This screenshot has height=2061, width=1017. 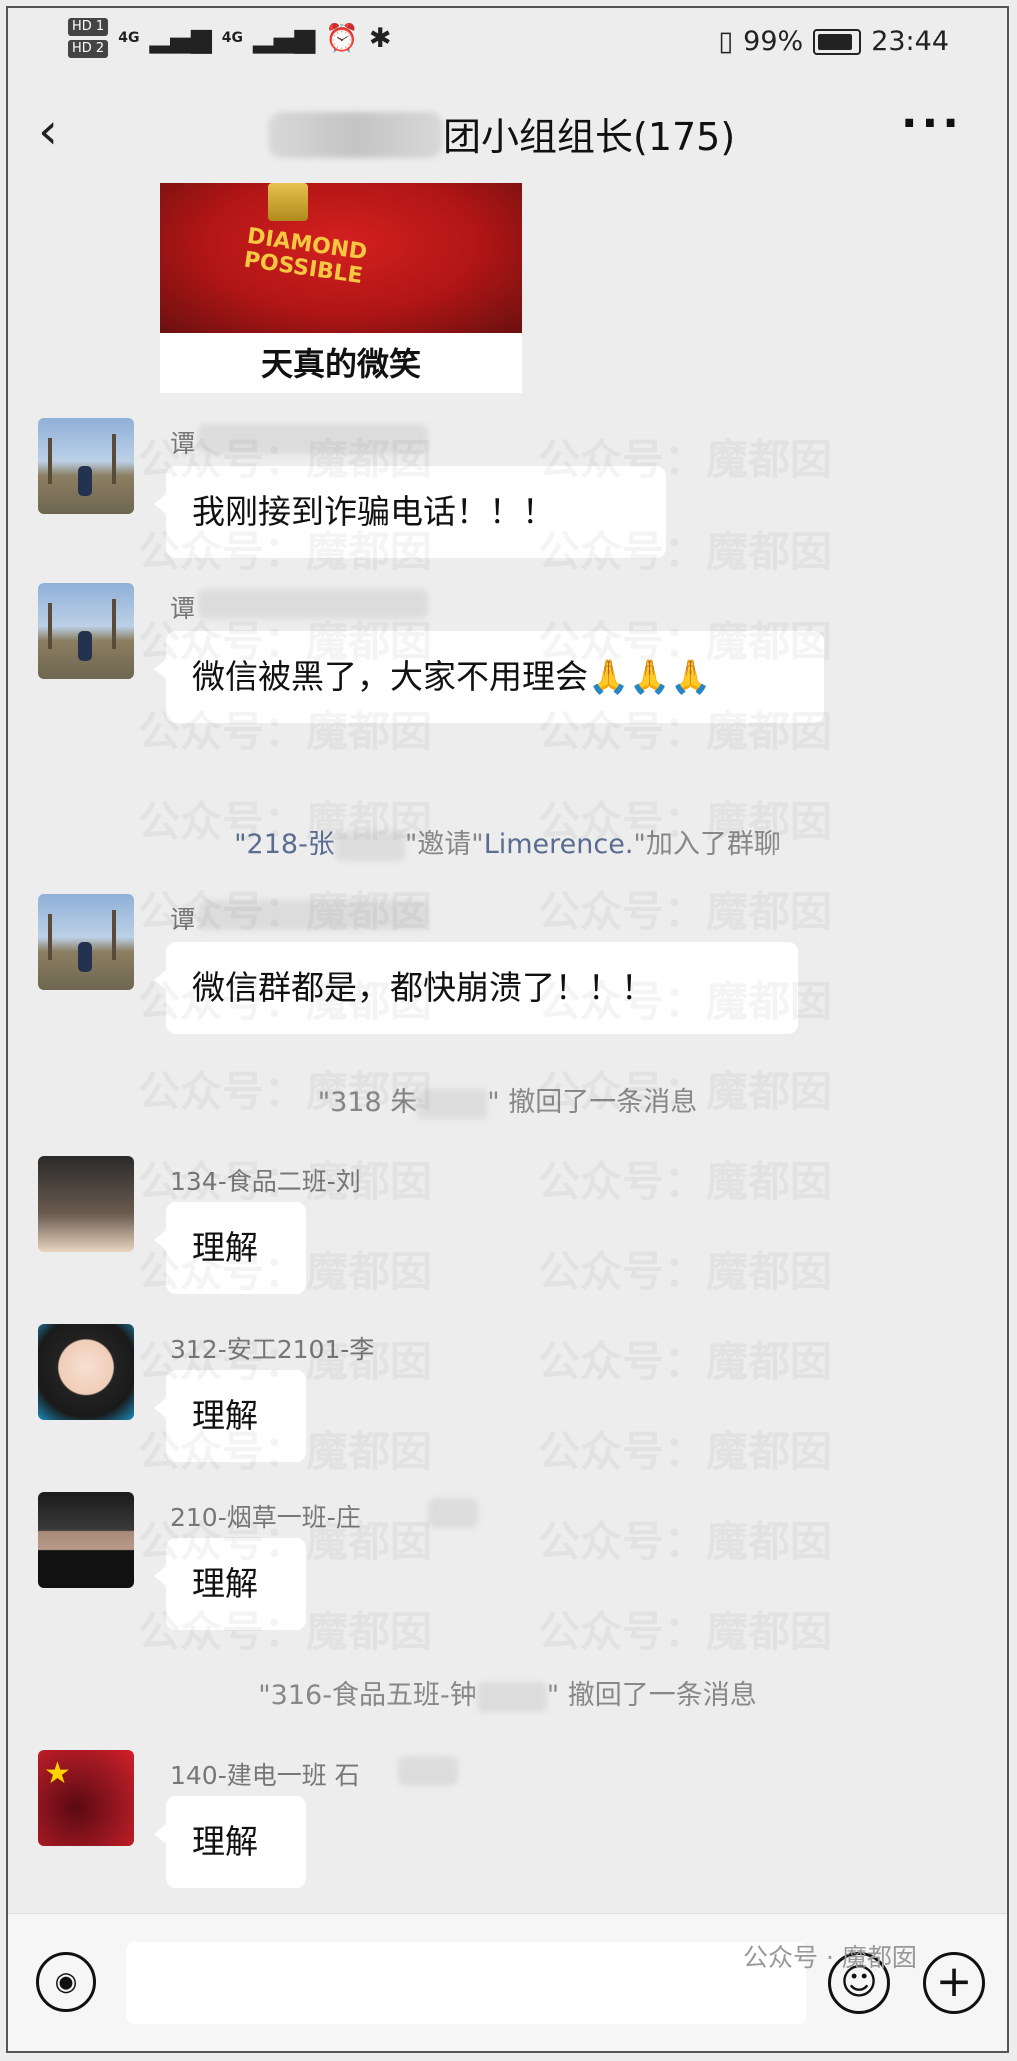 What do you see at coordinates (180, 38) in the screenshot?
I see `signal1-icon: ▂▄▆` at bounding box center [180, 38].